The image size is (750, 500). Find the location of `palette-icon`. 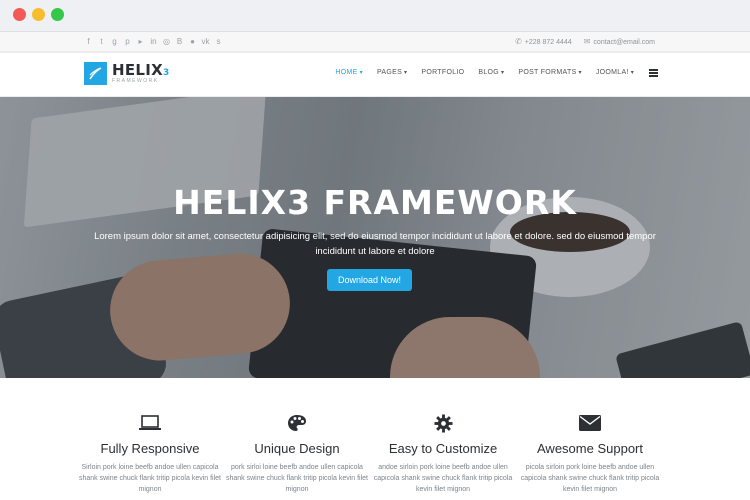

palette-icon is located at coordinates (297, 423).